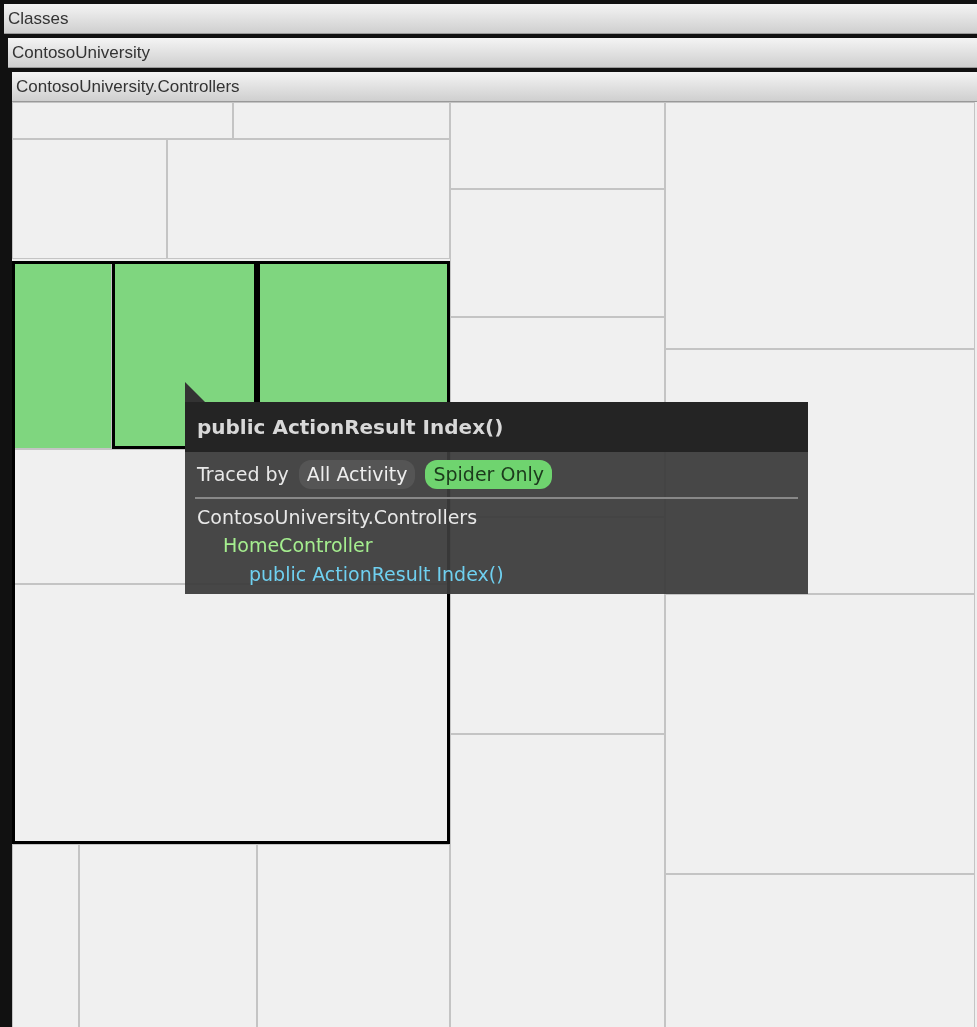  Describe the element at coordinates (376, 573) in the screenshot. I see `tree-item: public ActionResult Index()` at that location.